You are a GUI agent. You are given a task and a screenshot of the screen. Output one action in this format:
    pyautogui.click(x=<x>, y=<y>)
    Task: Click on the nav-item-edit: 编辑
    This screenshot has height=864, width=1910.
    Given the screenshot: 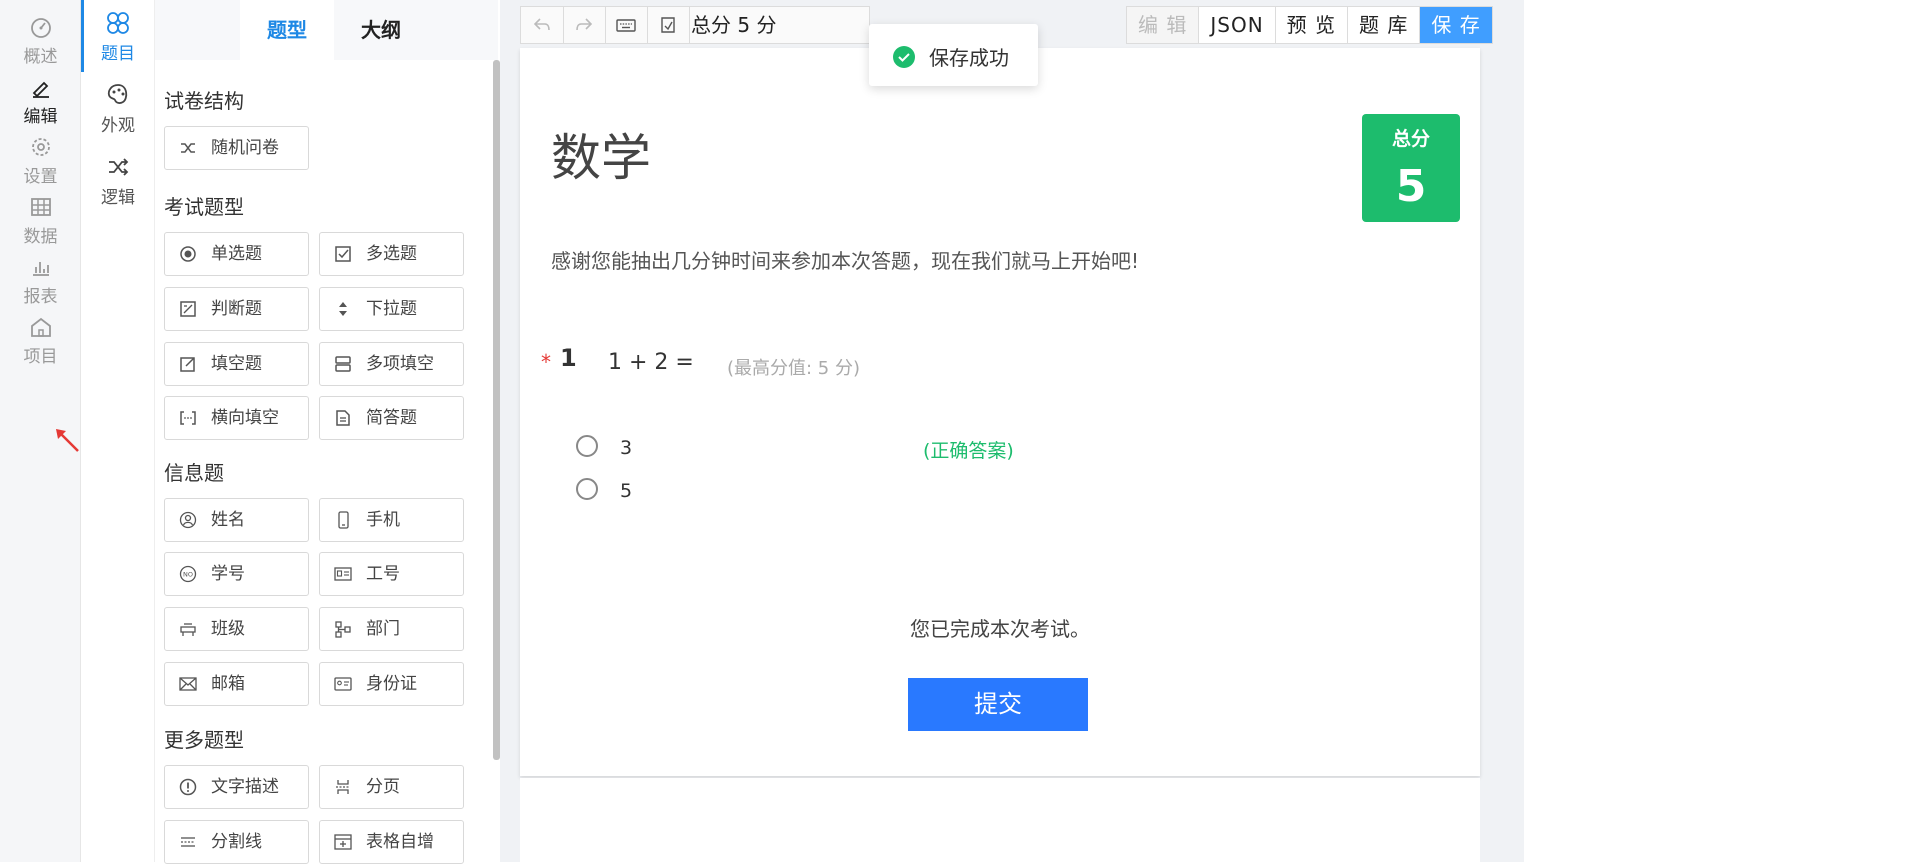 What is the action you would take?
    pyautogui.click(x=40, y=93)
    